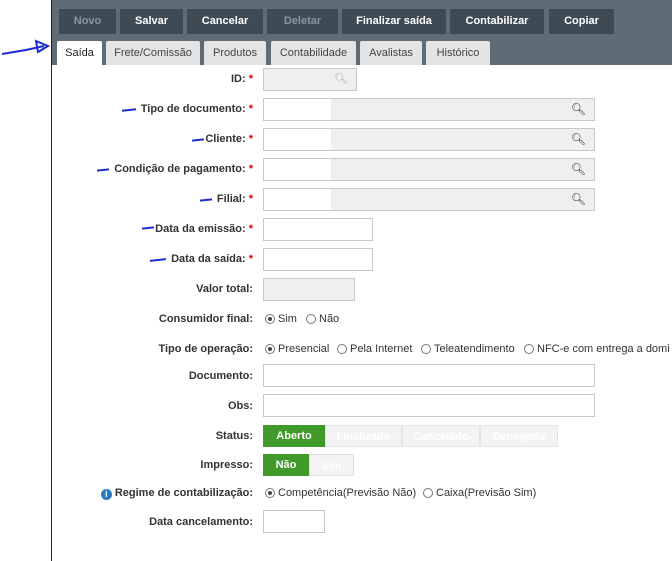  Describe the element at coordinates (302, 21) in the screenshot. I see `deletar-button: Deletar` at that location.